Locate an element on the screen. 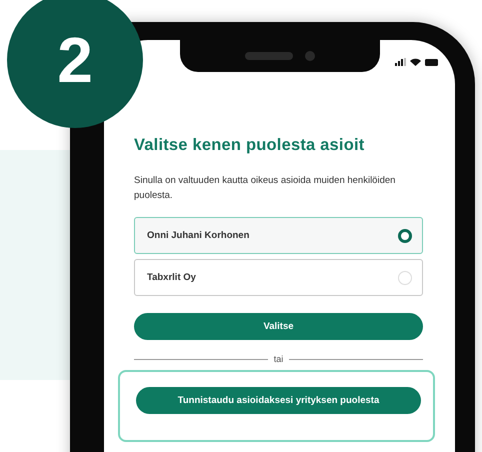 The height and width of the screenshot is (452, 482). step-badge: 2 is located at coordinates (75, 64).